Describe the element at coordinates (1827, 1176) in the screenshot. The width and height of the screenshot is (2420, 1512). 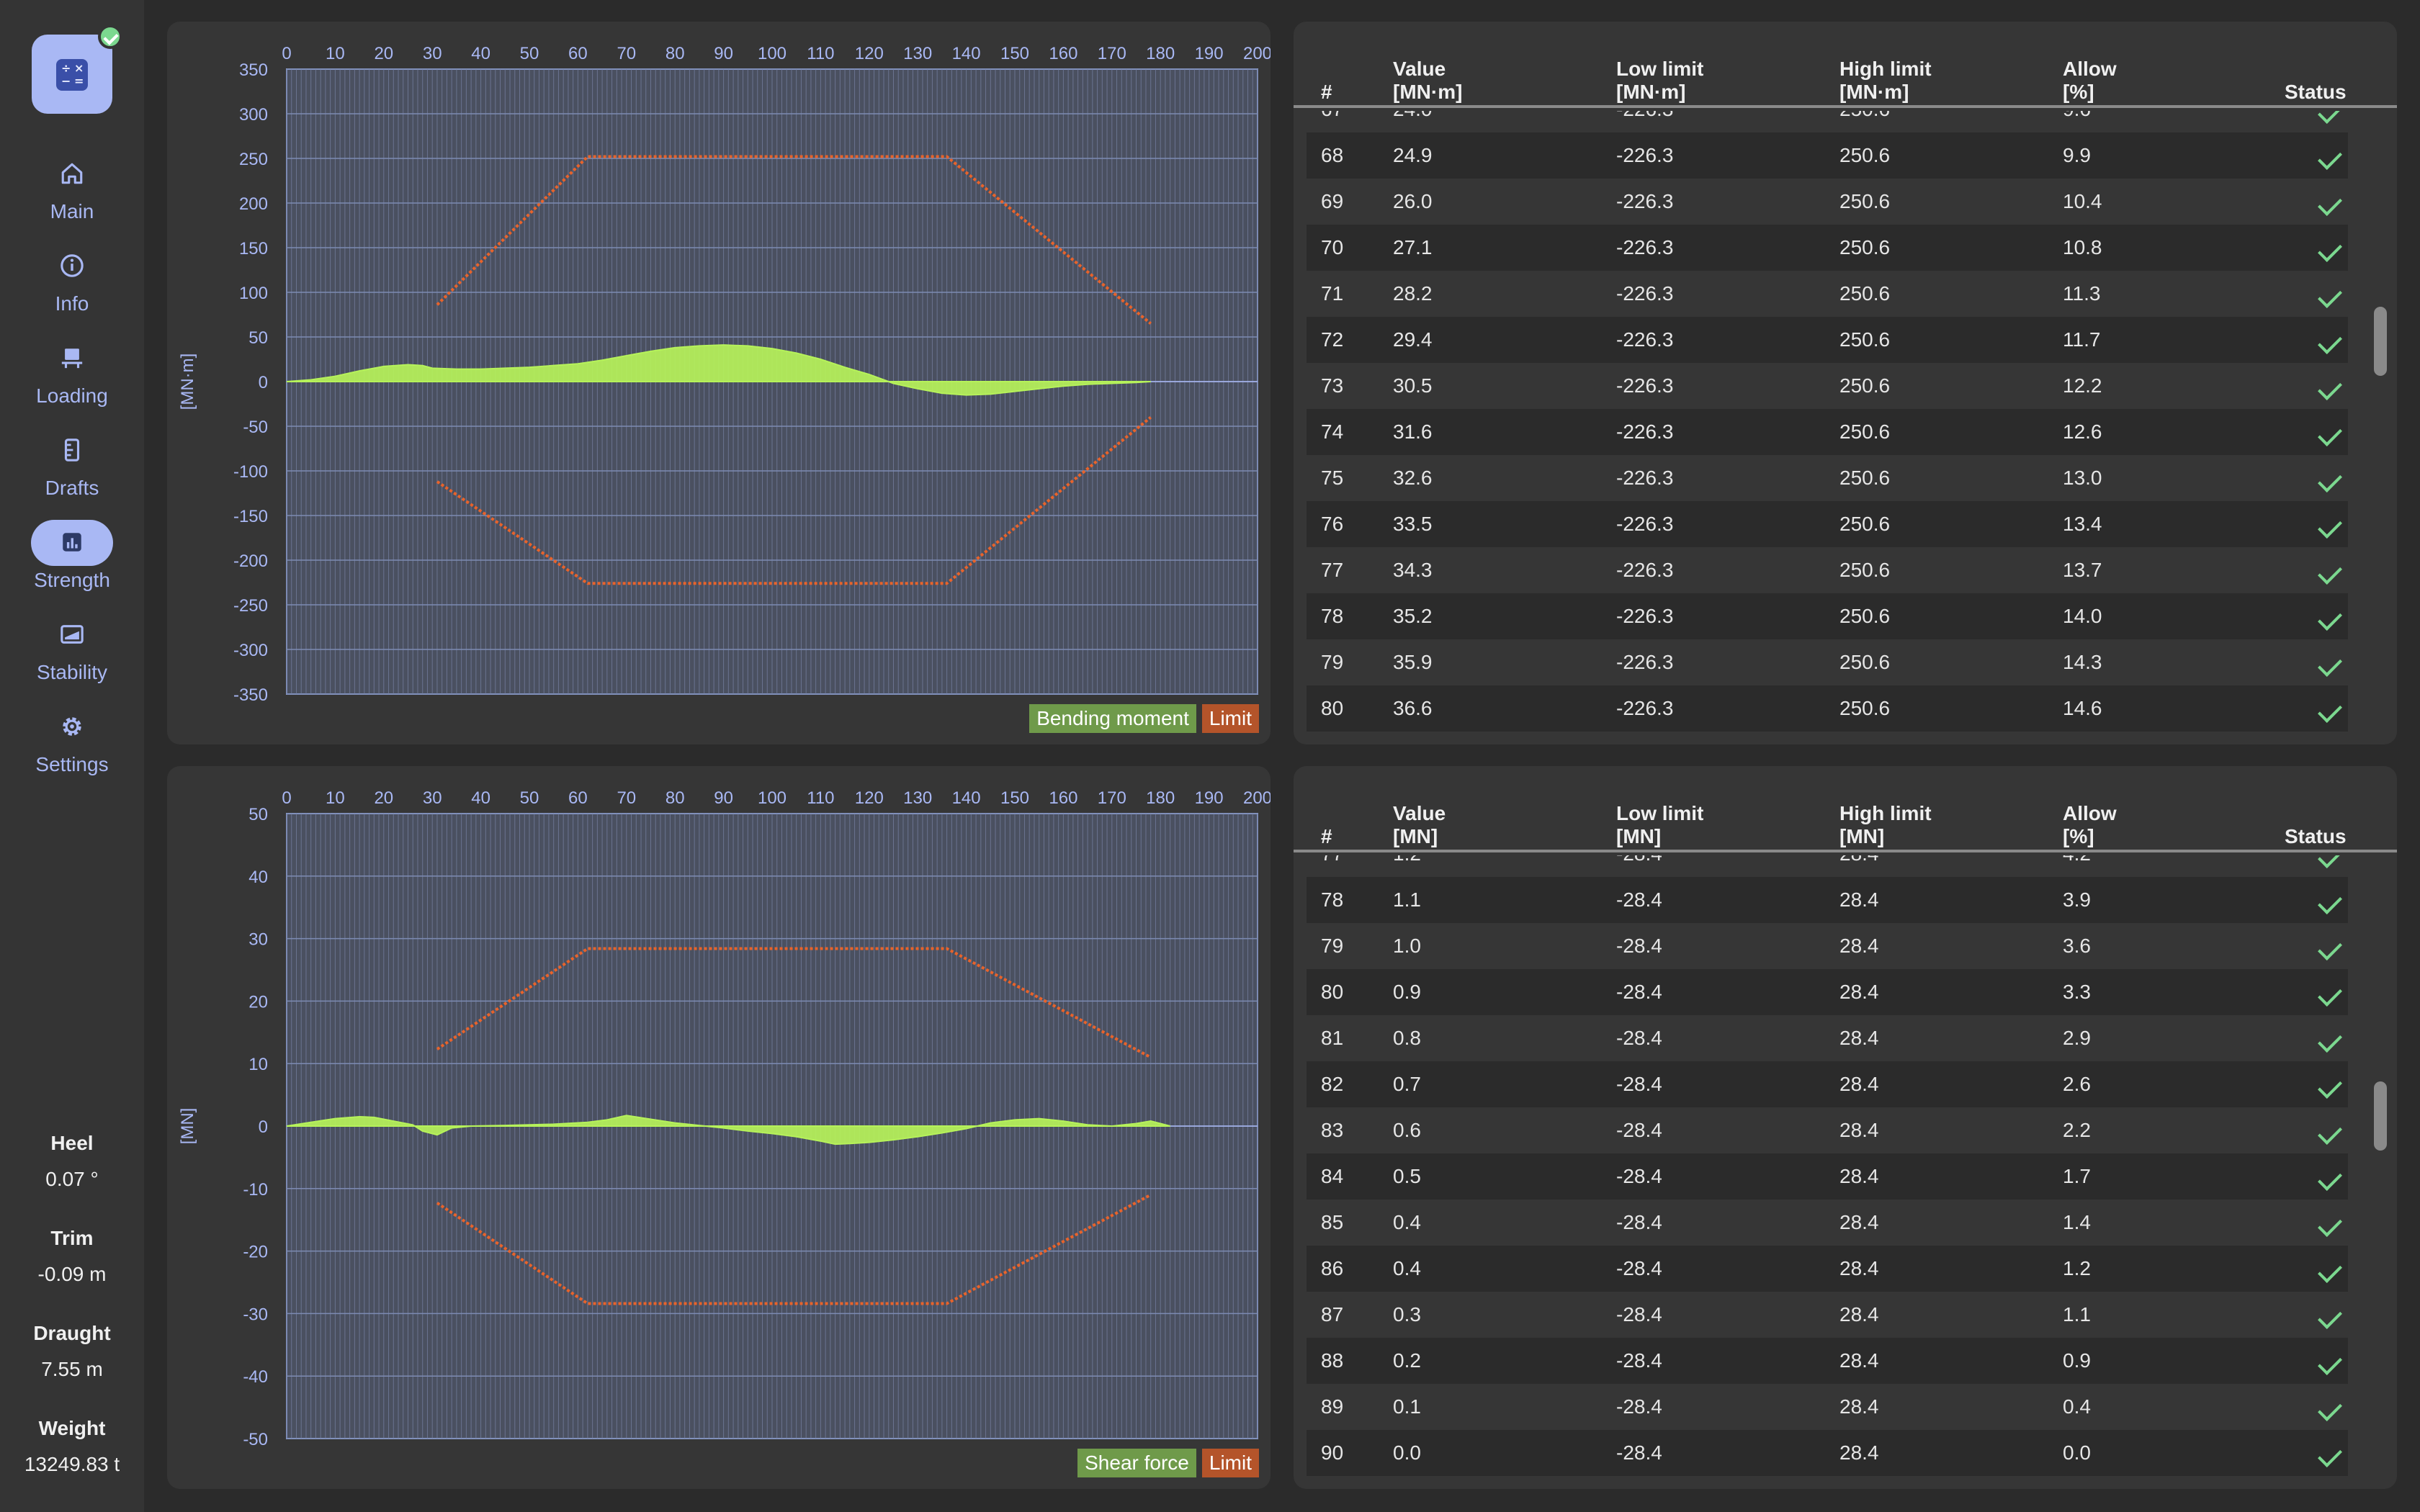
I see `table-row: 84 0.5 -28.4 28.4 1.7` at that location.